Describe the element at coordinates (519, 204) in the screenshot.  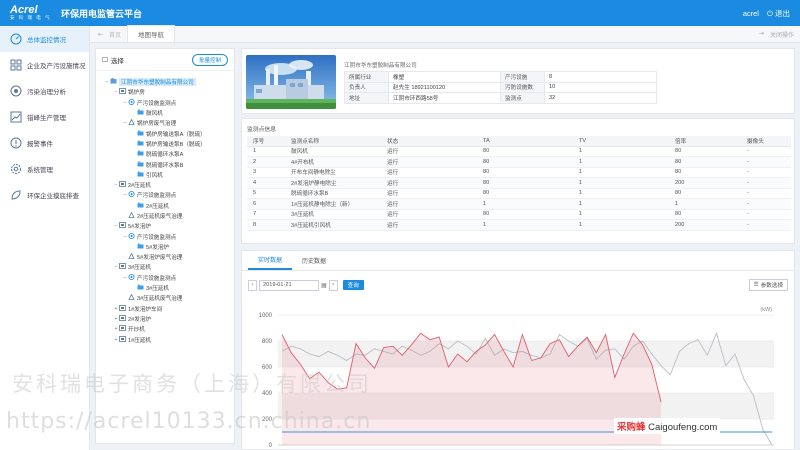
I see `table-row: 6 1#压延机静电除尘（新） 运行 1 1 1-` at that location.